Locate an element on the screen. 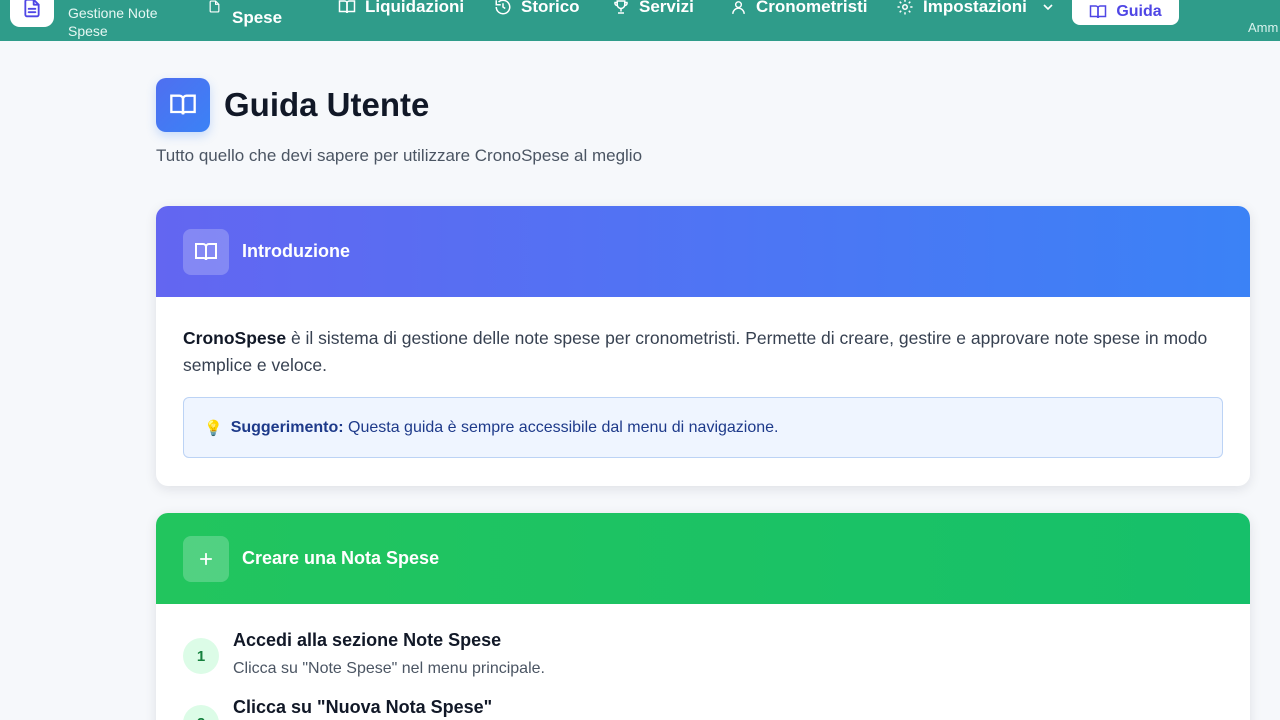 The height and width of the screenshot is (720, 1280). nav-item-liquidazioni: Liquidazioni is located at coordinates (401, 10).